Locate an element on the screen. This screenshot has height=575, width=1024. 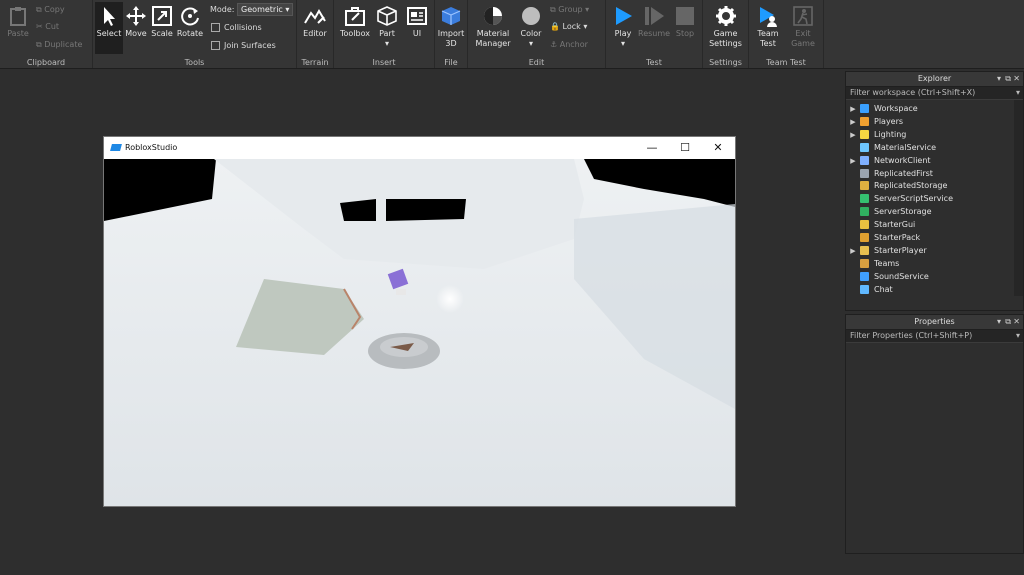
paste-label: Paste is located at coordinates (18, 33).